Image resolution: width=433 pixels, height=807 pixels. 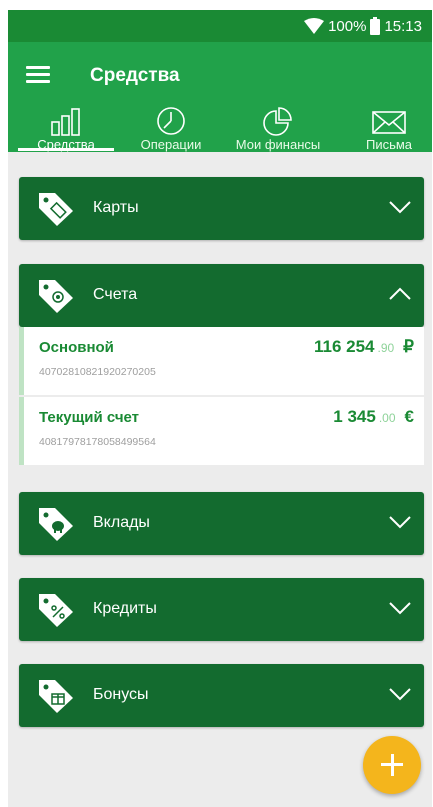 What do you see at coordinates (389, 144) in the screenshot?
I see `tab-label: Письма` at bounding box center [389, 144].